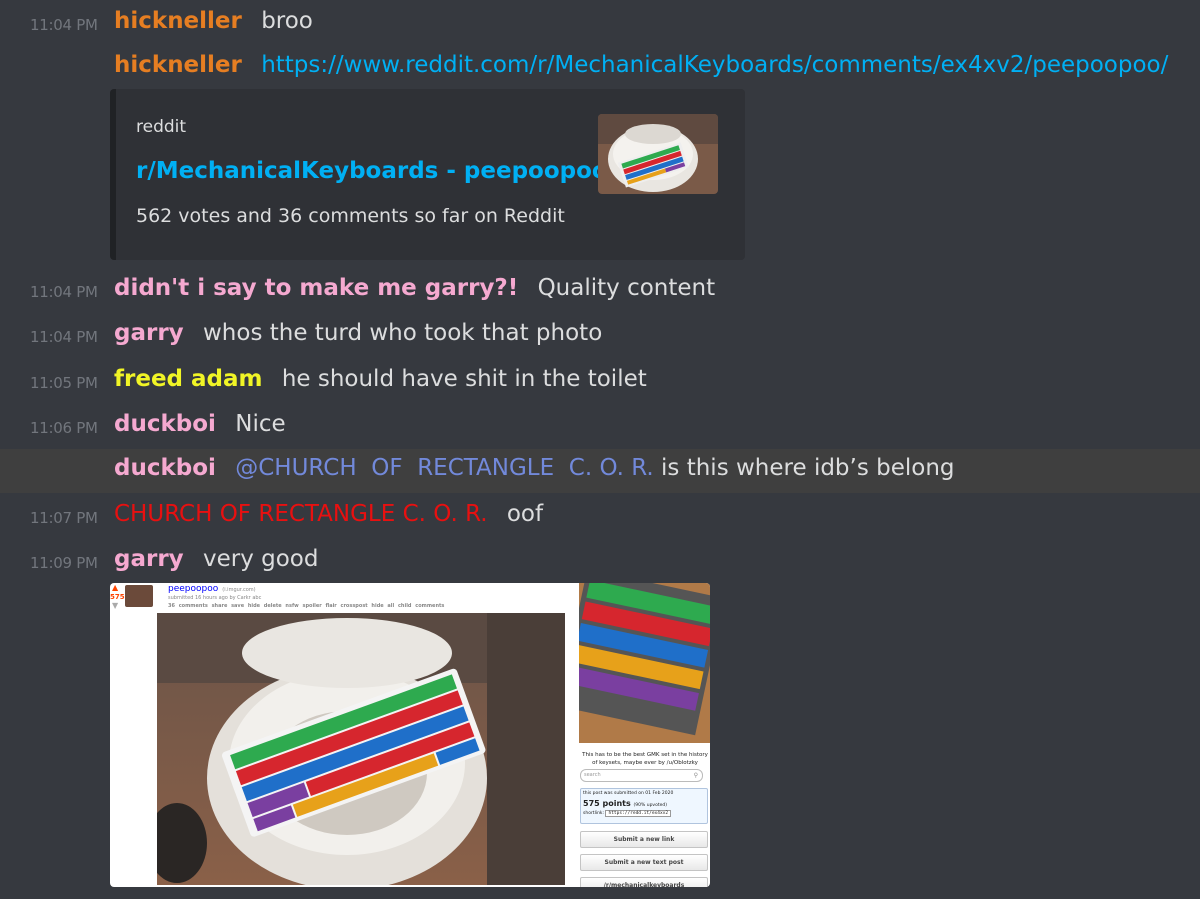 Image resolution: width=1200 pixels, height=899 pixels. I want to click on embed-title: r/MechanicalKeyboards - peepoopoo, so click(372, 171).